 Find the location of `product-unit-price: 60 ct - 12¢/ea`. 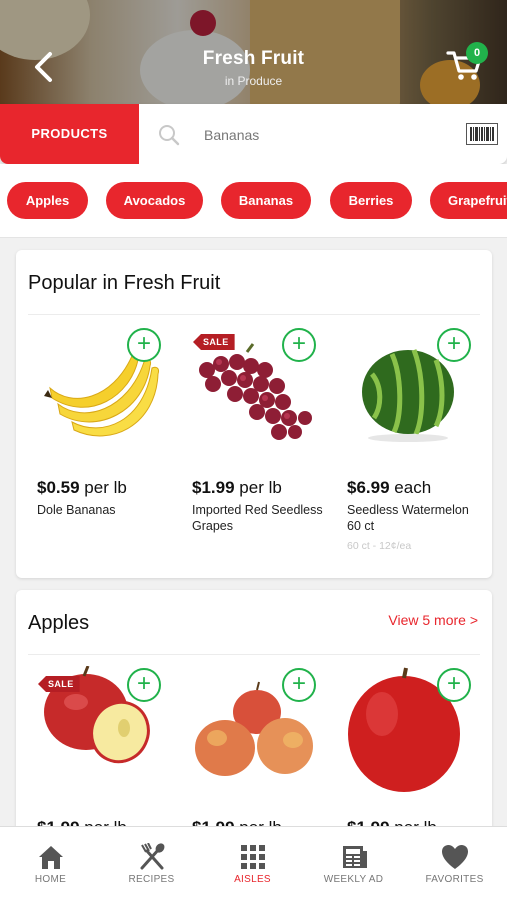

product-unit-price: 60 ct - 12¢/ea is located at coordinates (379, 546).